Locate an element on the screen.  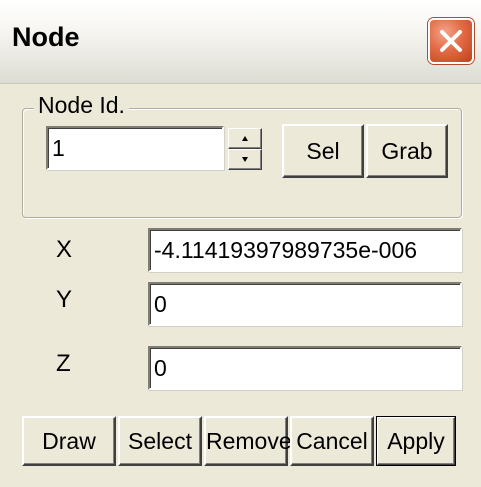
z-coordinate-input is located at coordinates (305, 368).